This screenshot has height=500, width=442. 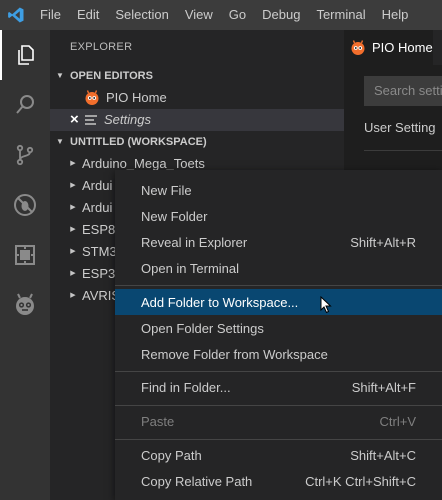 What do you see at coordinates (25, 255) in the screenshot?
I see `extensions-icon` at bounding box center [25, 255].